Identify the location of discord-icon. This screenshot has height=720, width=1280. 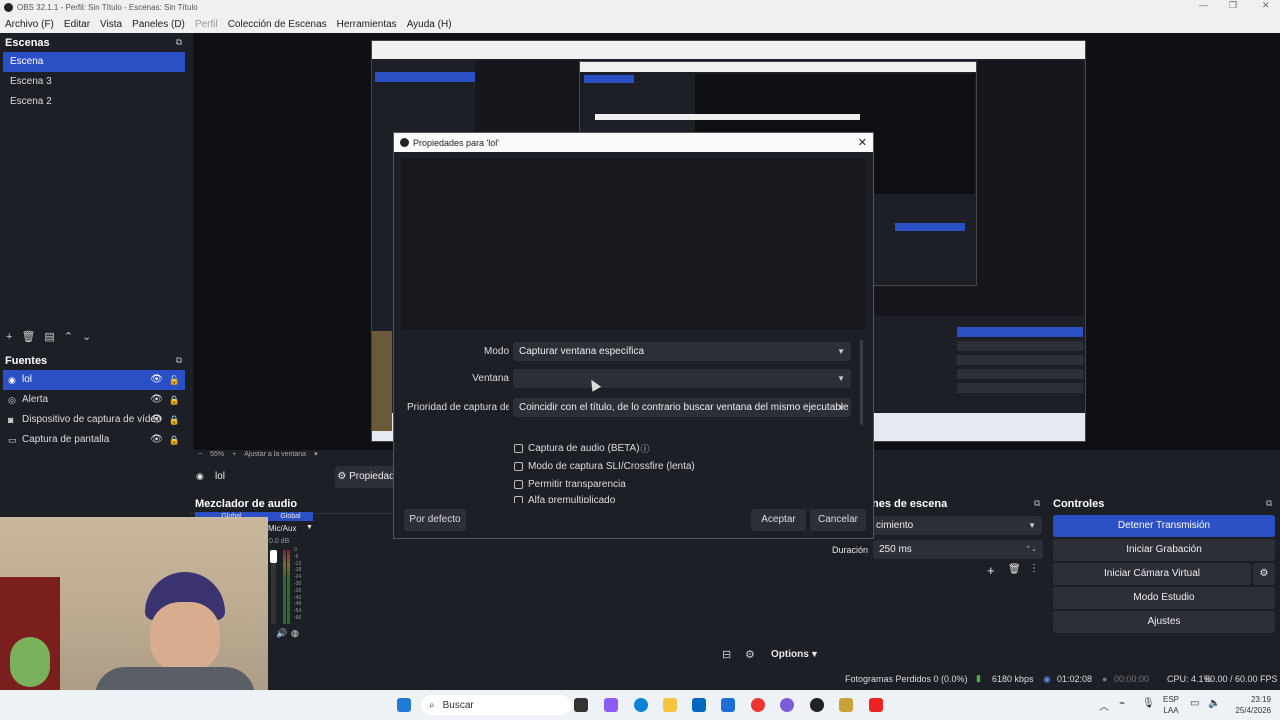
(787, 705).